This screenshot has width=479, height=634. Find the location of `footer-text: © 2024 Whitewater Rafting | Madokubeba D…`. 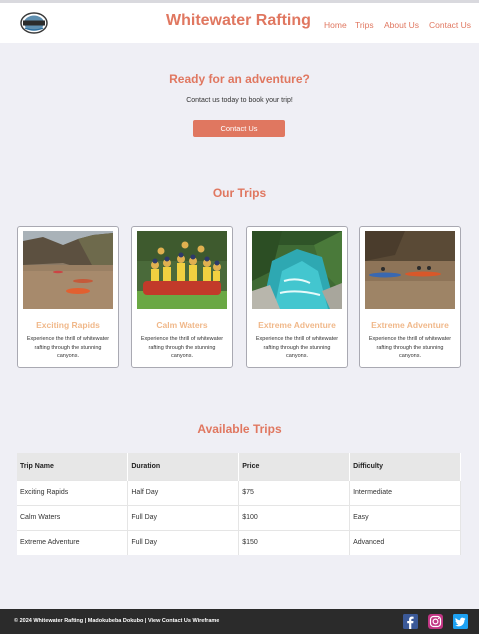

footer-text: © 2024 Whitewater Rafting | Madokubeba D… is located at coordinates (117, 621).